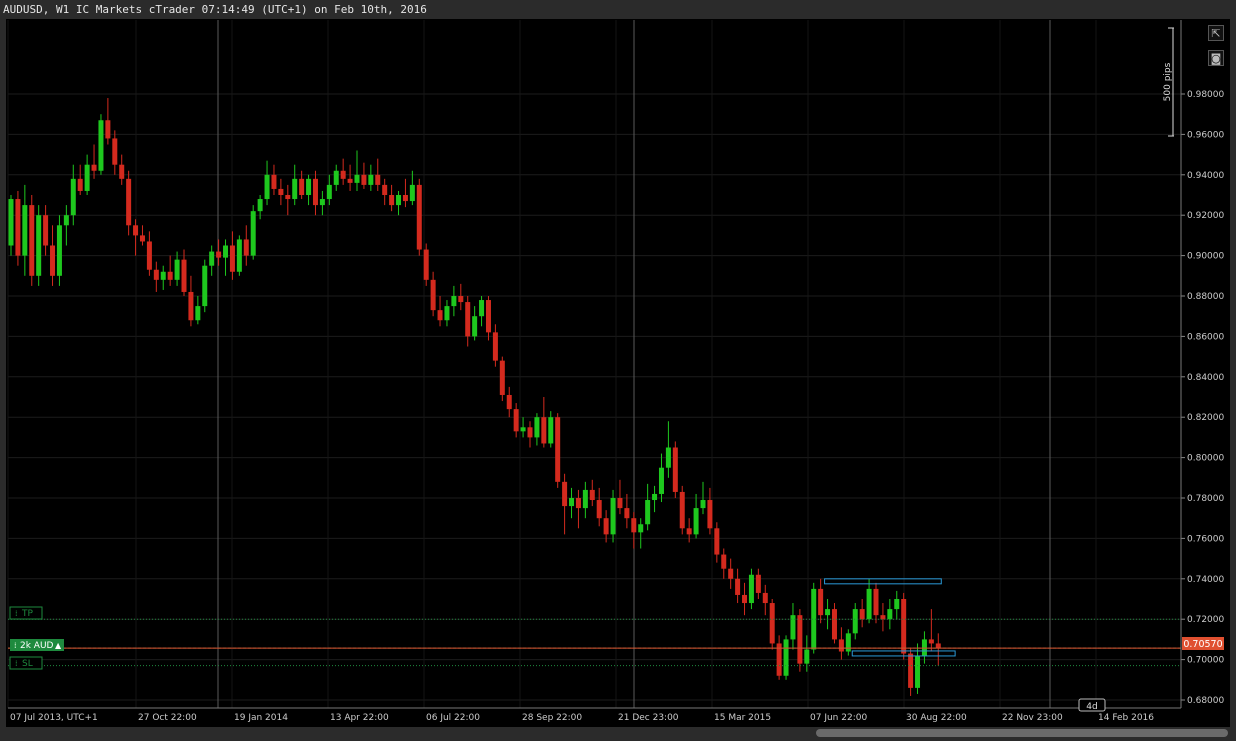 The image size is (1236, 741). Describe the element at coordinates (1205, 216) in the screenshot. I see `y-tick-label: 0.92000` at that location.